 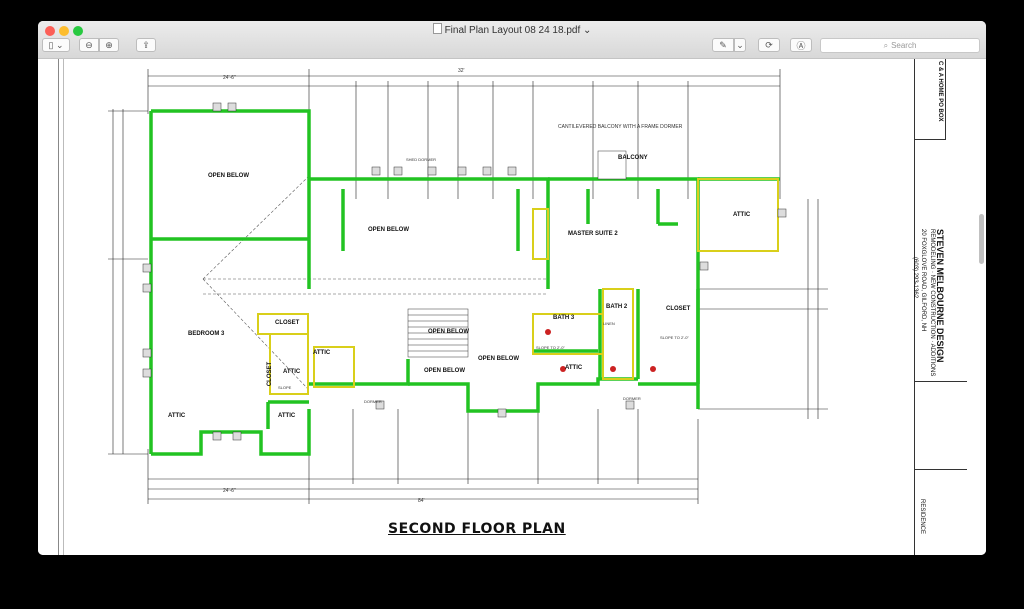 I want to click on search-placeholder: Search, so click(x=904, y=45).